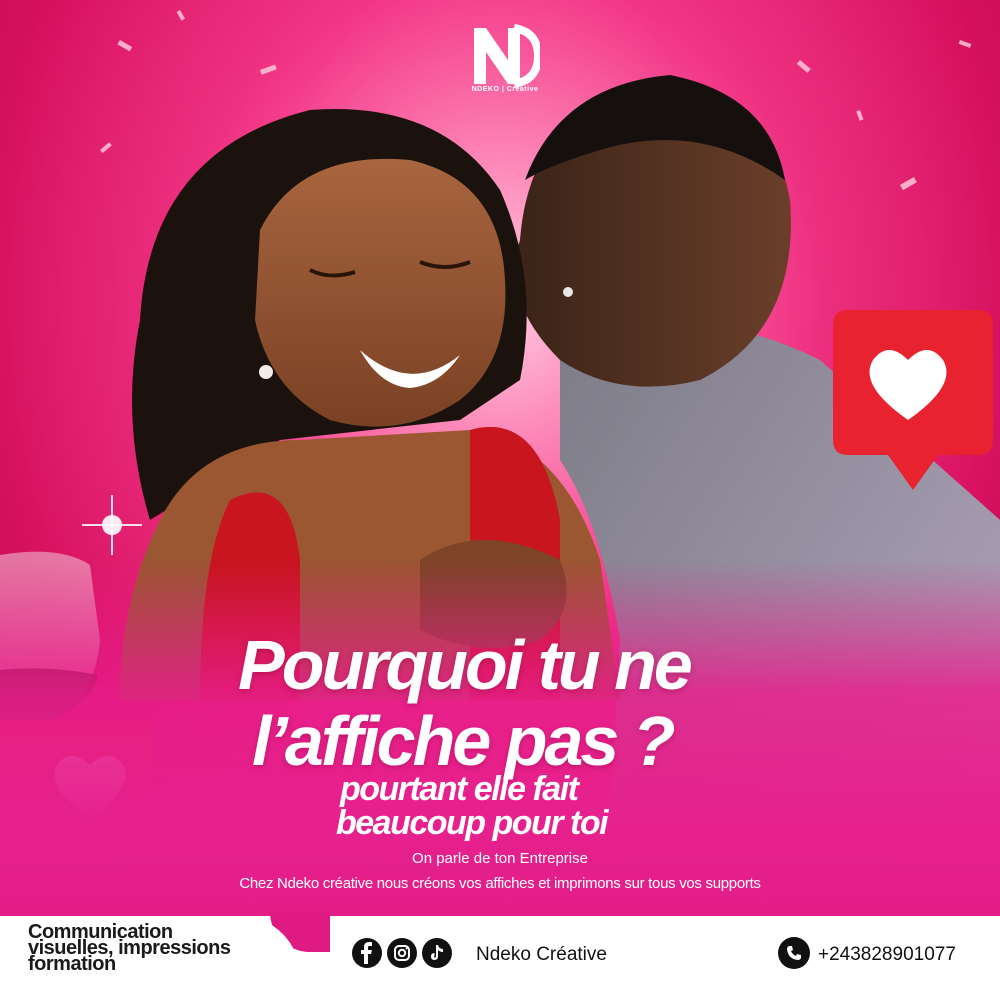 This screenshot has height=1000, width=1000. Describe the element at coordinates (464, 741) in the screenshot. I see `headline-line-2: l’affiche pas ?` at that location.